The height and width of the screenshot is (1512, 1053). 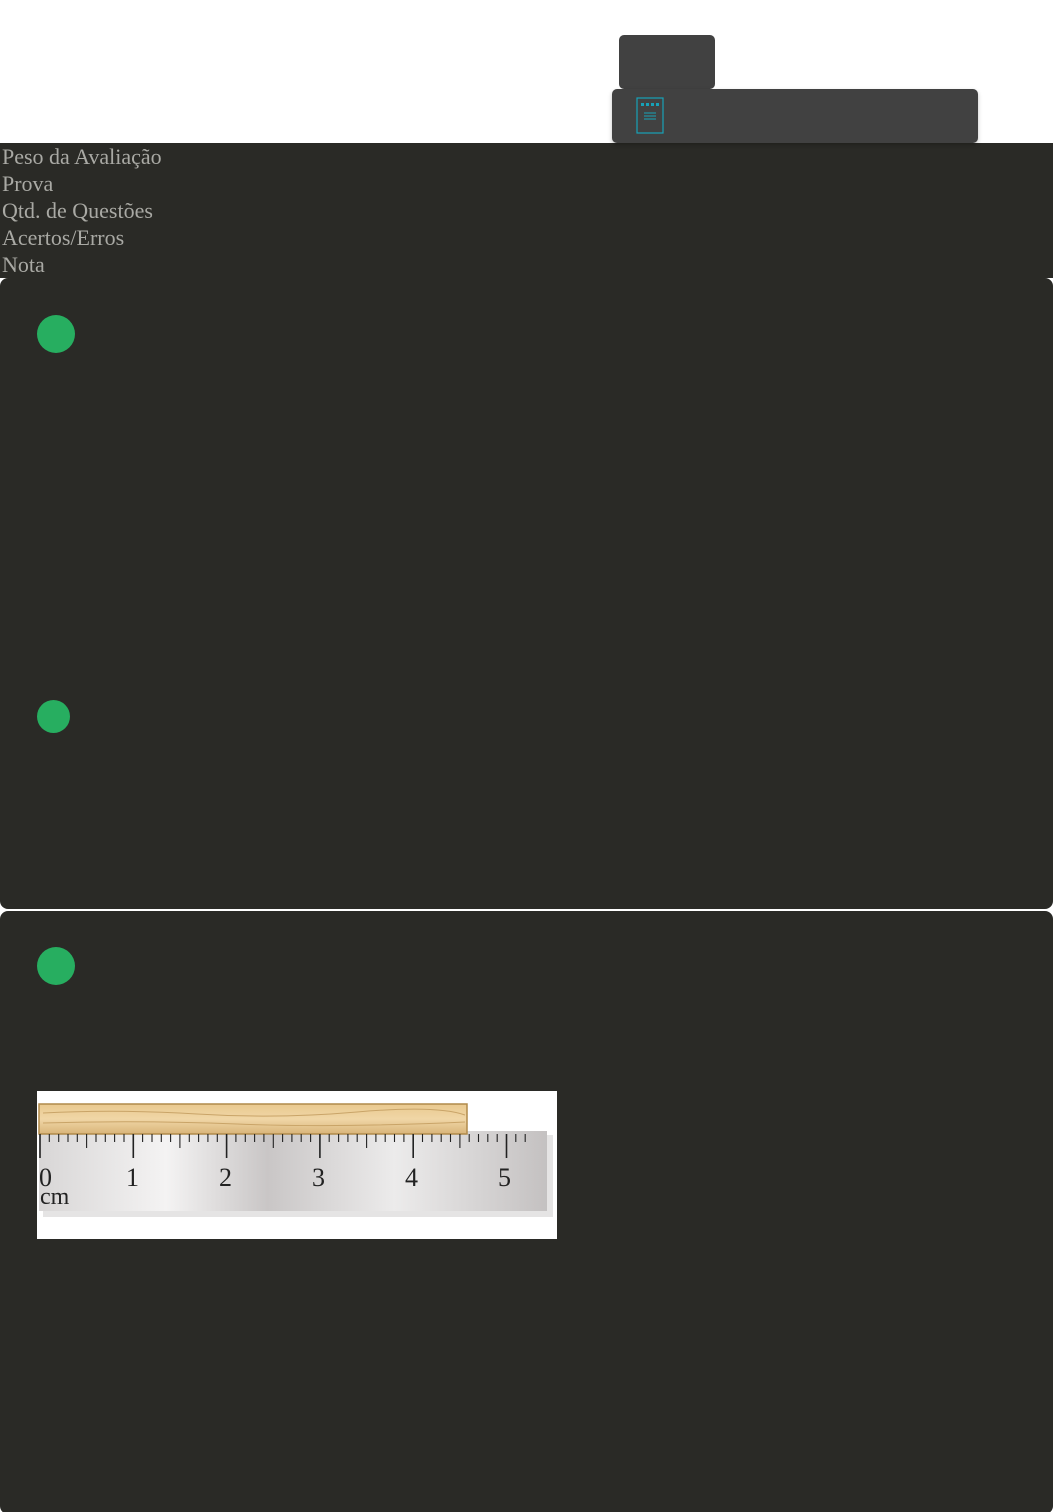 What do you see at coordinates (318, 1177) in the screenshot?
I see `tick-label-3: 3` at bounding box center [318, 1177].